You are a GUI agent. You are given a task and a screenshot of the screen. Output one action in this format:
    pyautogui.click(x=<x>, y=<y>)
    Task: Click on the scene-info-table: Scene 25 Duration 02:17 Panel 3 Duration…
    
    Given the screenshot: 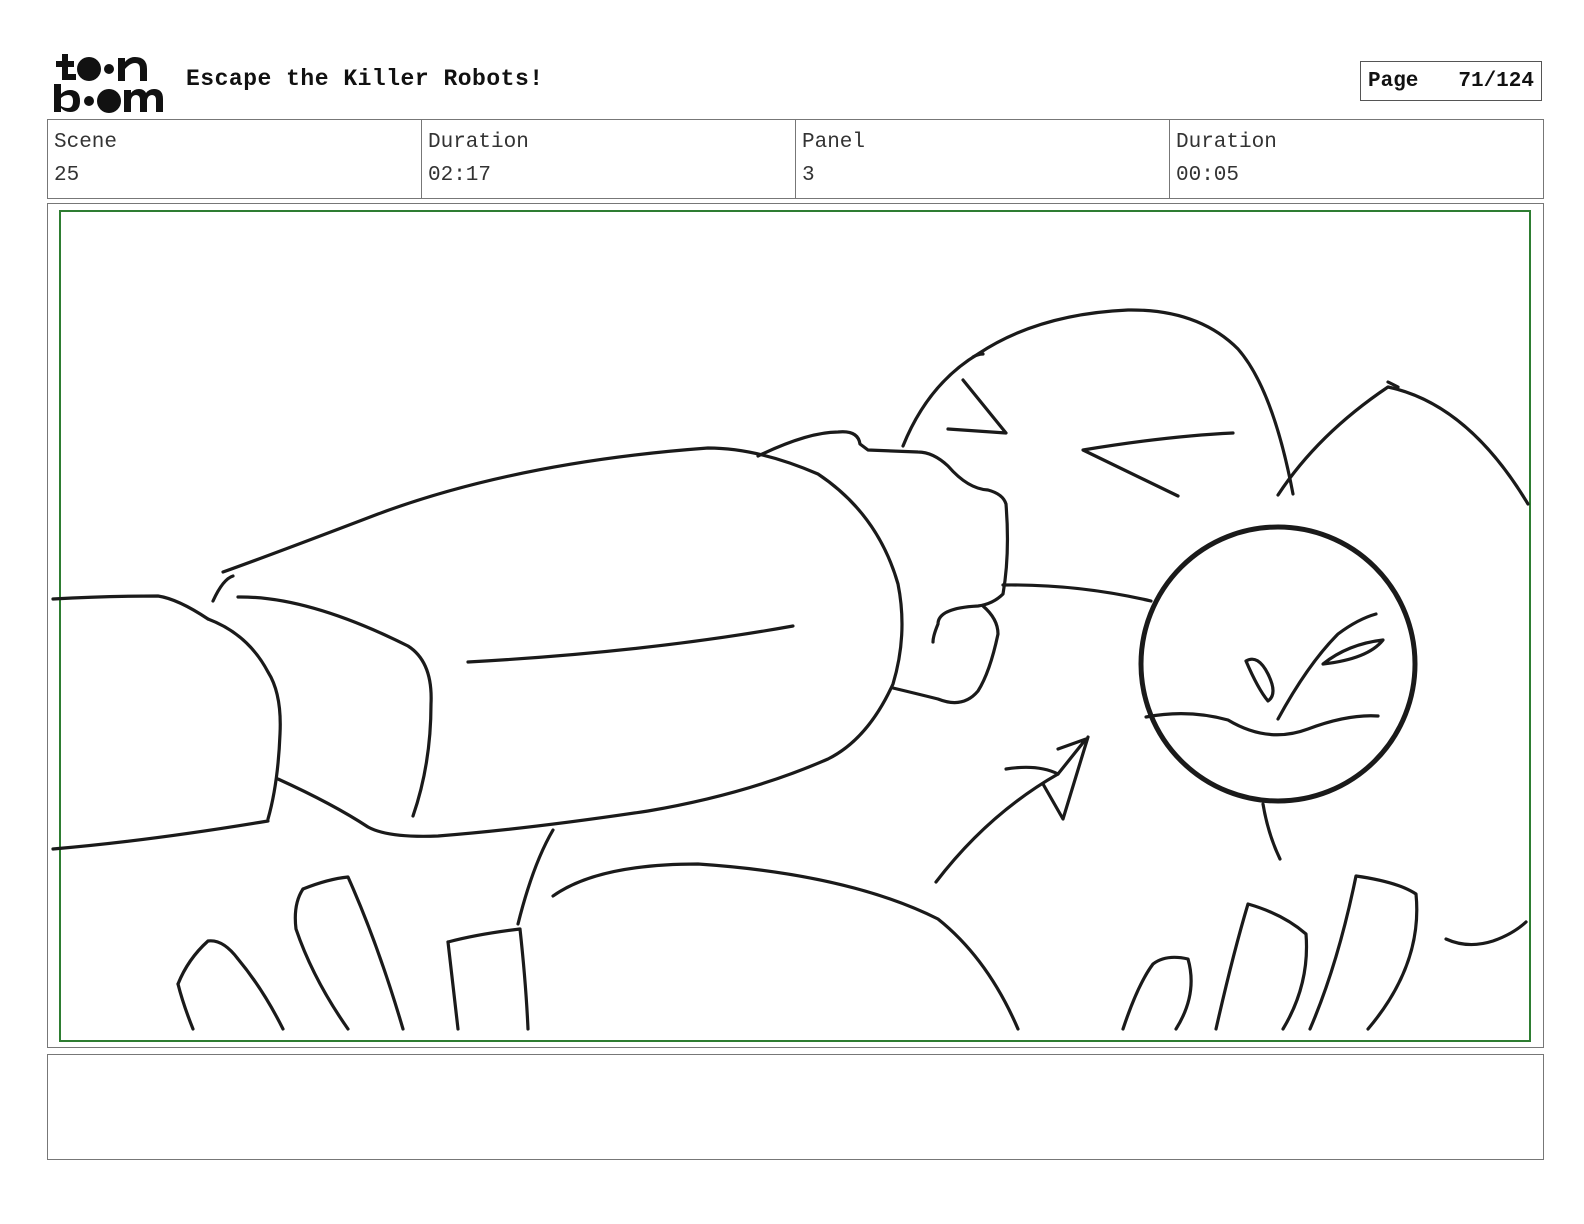 What is the action you would take?
    pyautogui.click(x=795, y=159)
    